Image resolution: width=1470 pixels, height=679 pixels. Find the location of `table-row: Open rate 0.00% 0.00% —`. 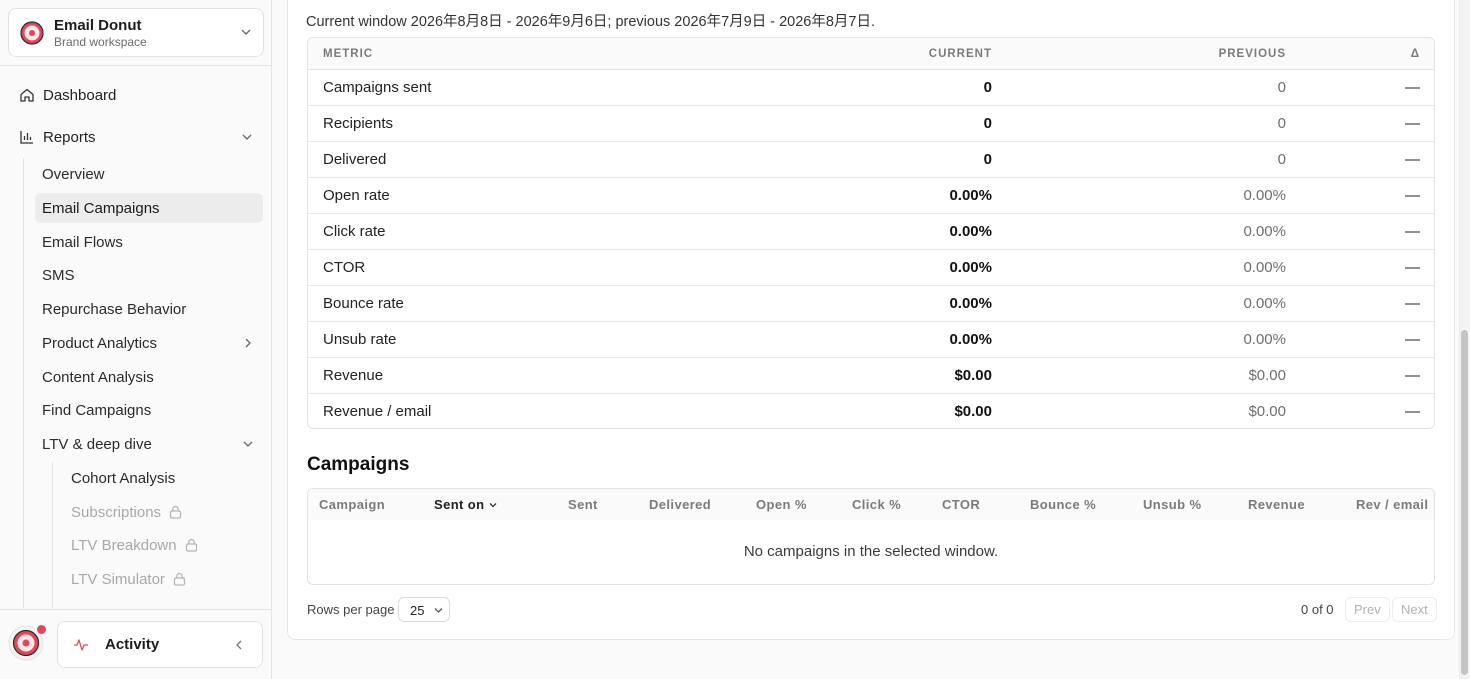

table-row: Open rate 0.00% 0.00% — is located at coordinates (871, 196).